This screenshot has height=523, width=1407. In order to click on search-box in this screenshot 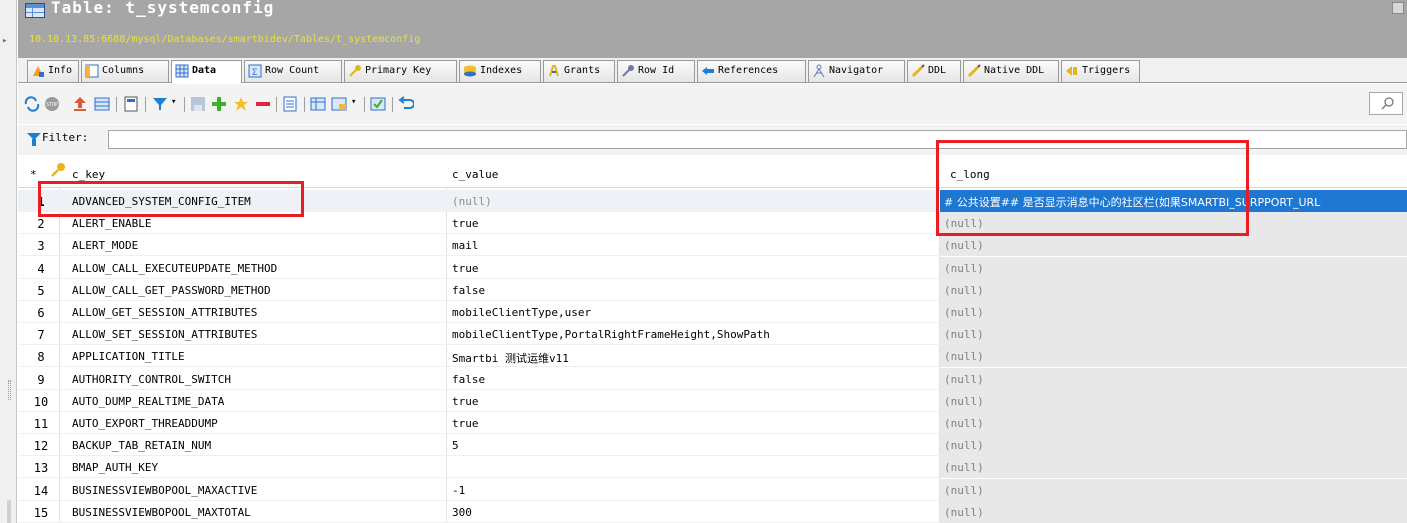, I will do `click(1386, 103)`.